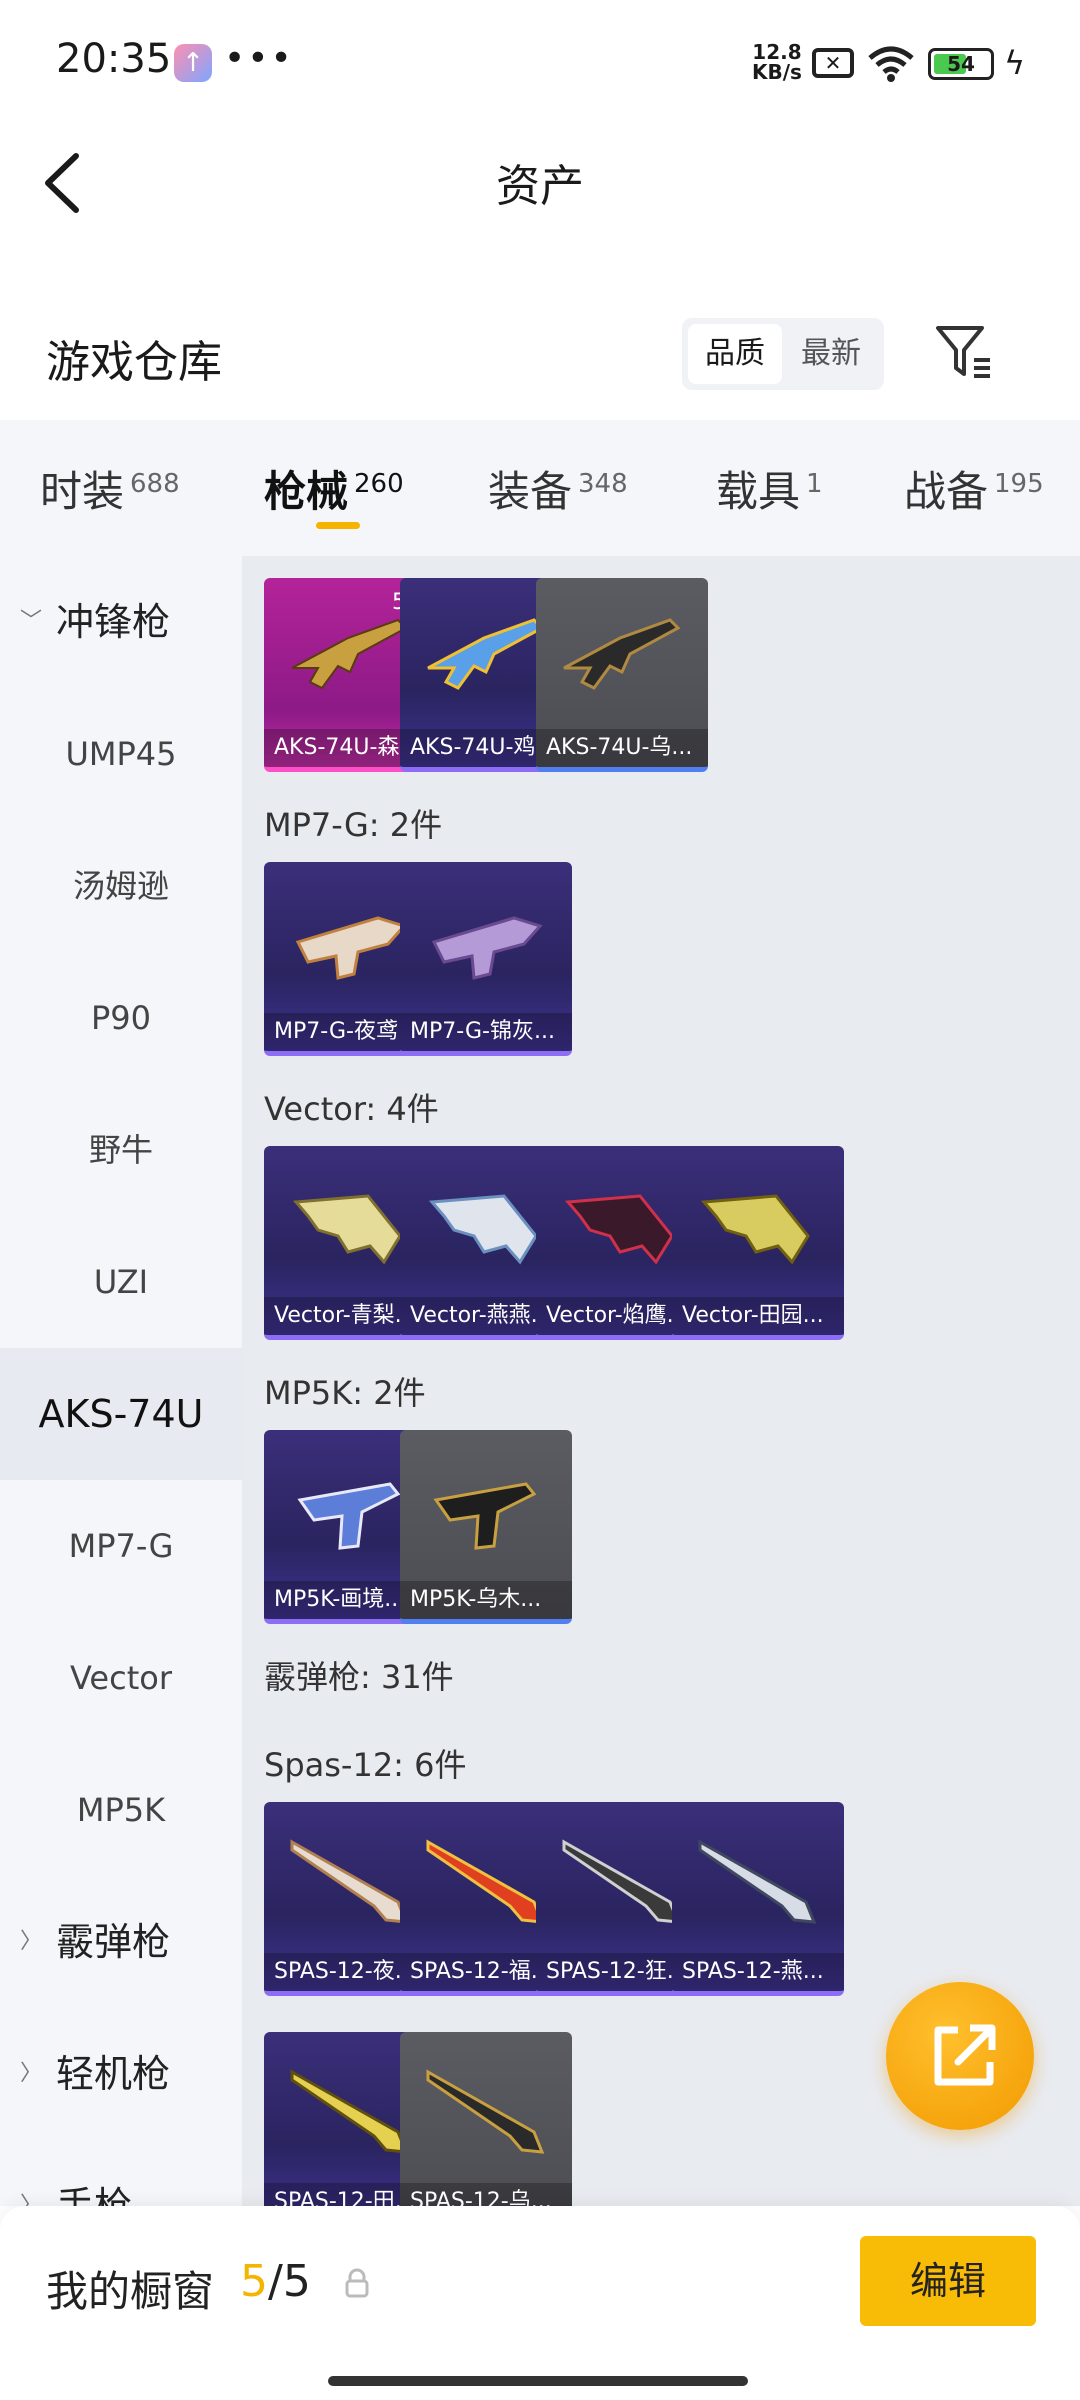  Describe the element at coordinates (134, 362) in the screenshot. I see `warehouse-title: 游戏仓库` at that location.